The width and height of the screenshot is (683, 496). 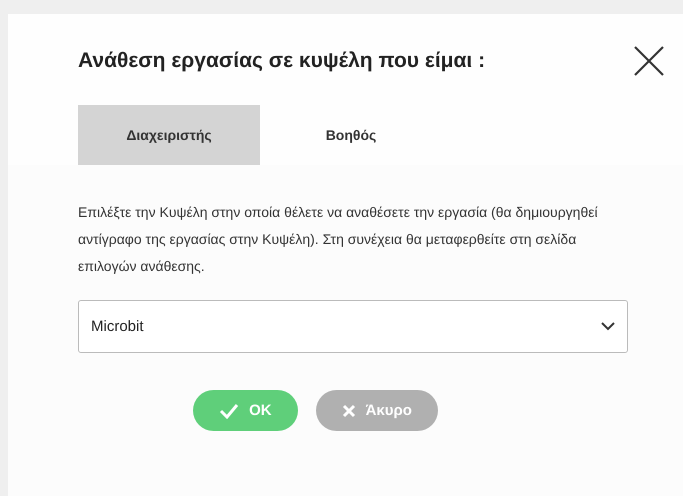 What do you see at coordinates (353, 326) in the screenshot?
I see `cell-dropdown: Microbit` at bounding box center [353, 326].